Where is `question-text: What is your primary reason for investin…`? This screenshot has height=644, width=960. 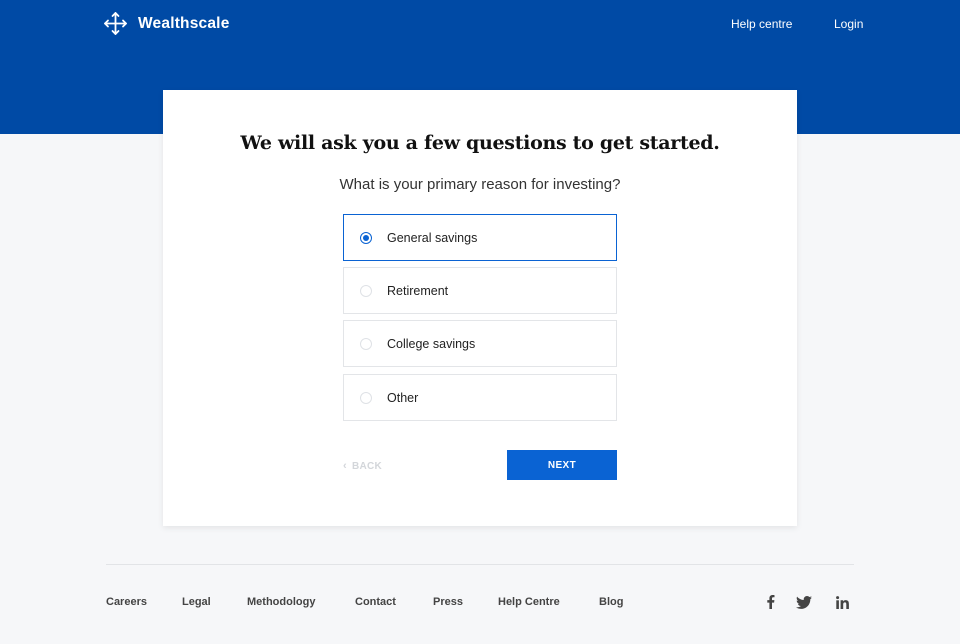
question-text: What is your primary reason for investin… is located at coordinates (480, 184).